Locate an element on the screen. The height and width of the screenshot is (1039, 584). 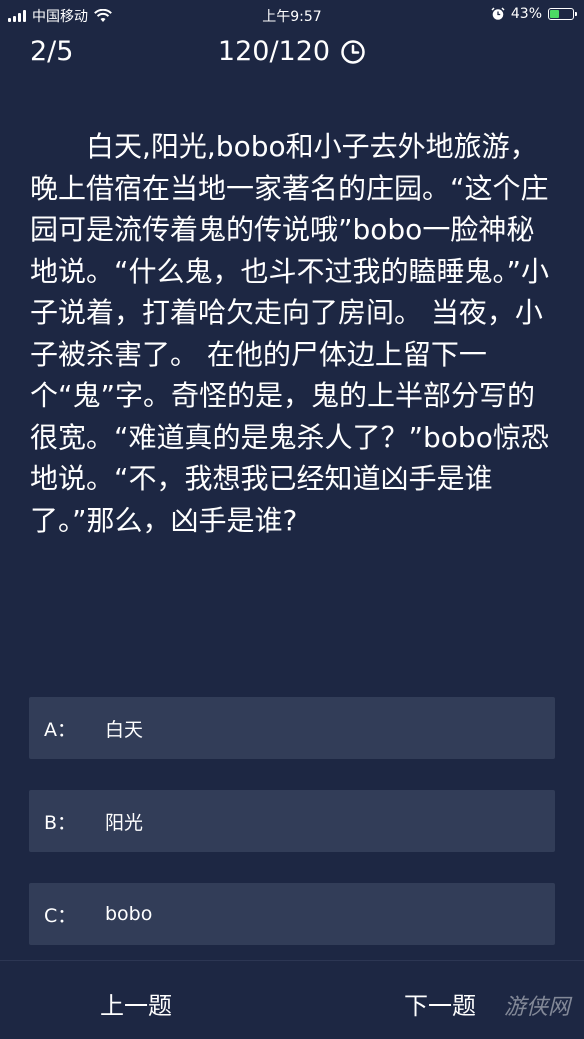
alarm-icon is located at coordinates (498, 13).